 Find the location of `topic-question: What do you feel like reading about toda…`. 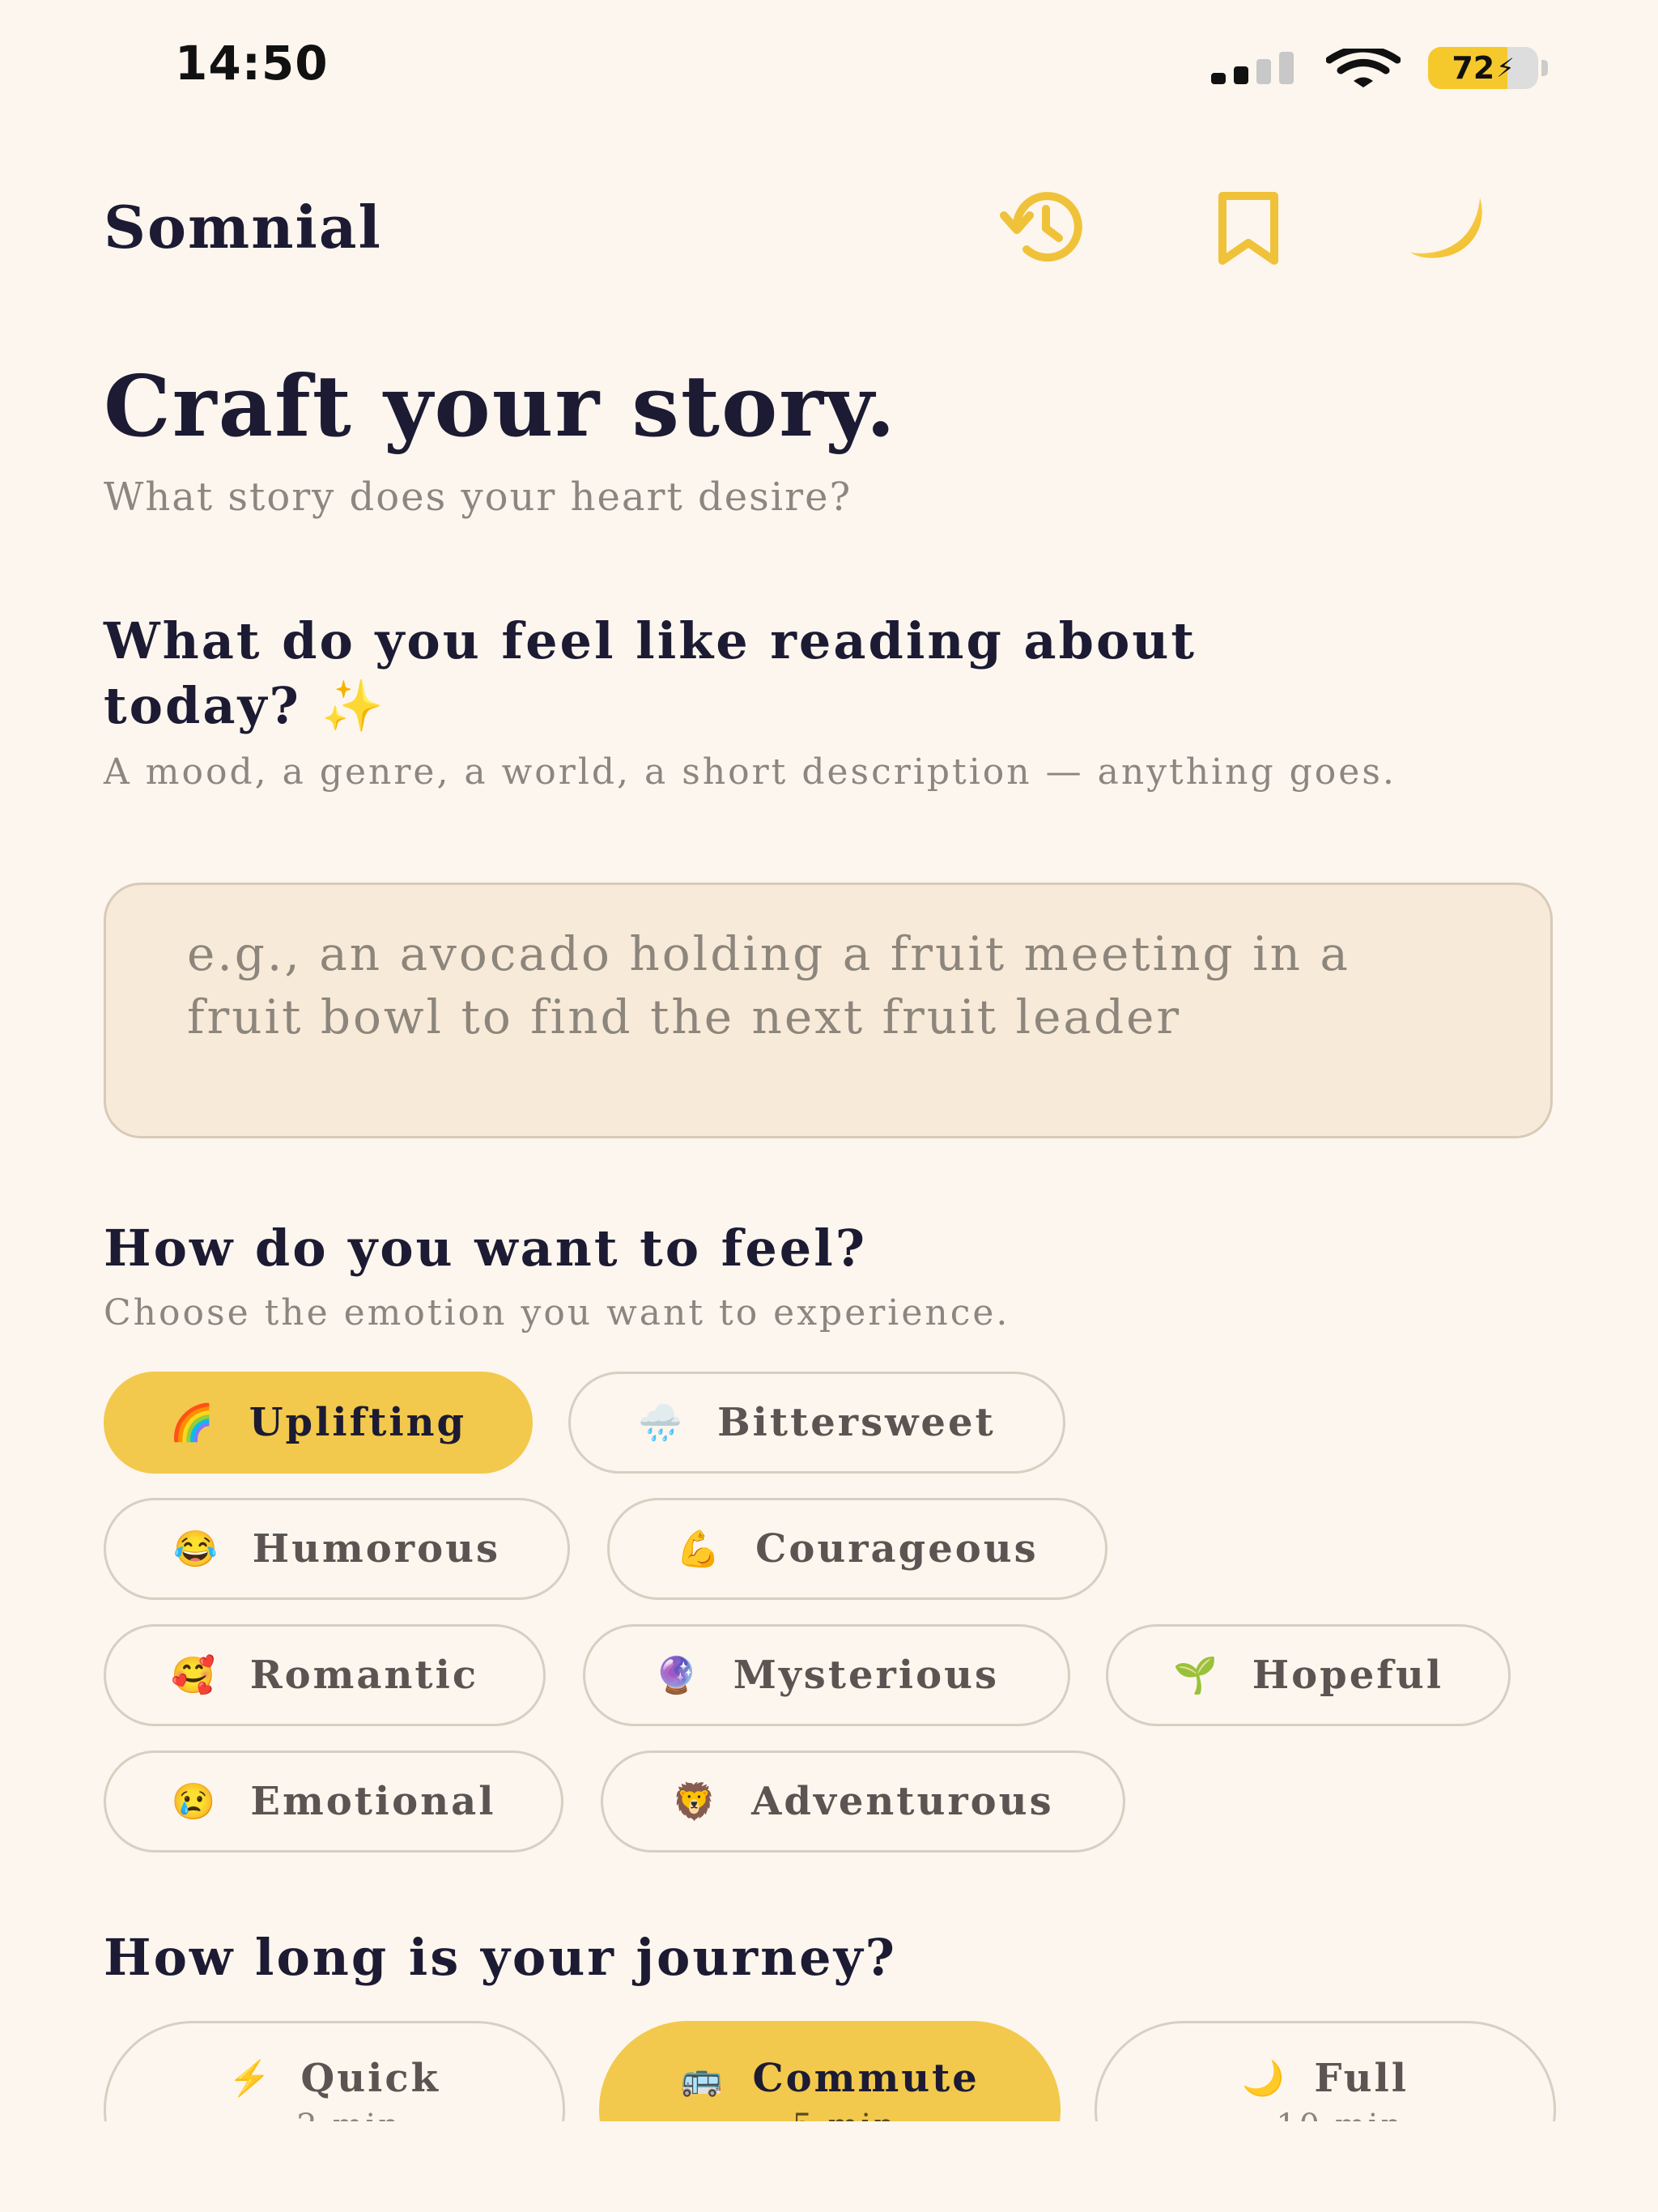

topic-question: What do you feel like reading about toda… is located at coordinates (751, 674).